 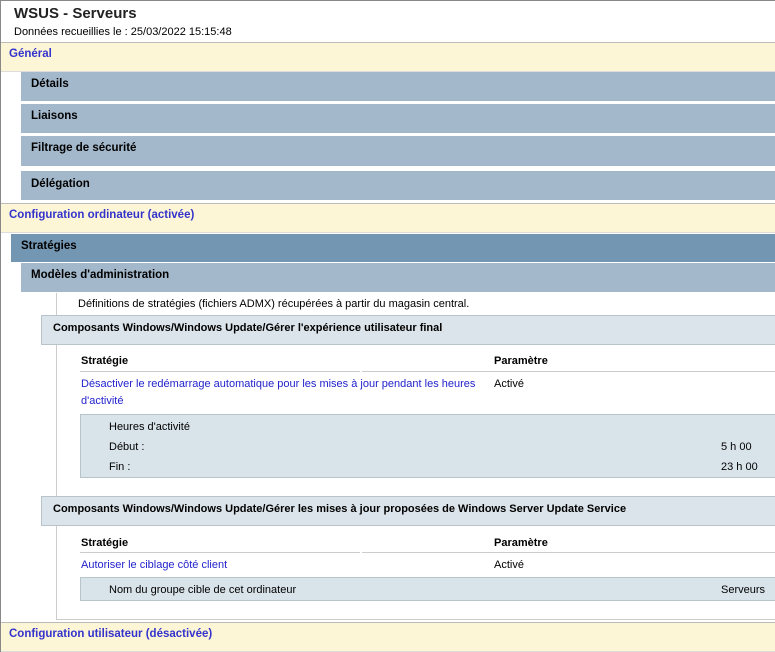 I want to click on active-hours-title: Heures d'activité, so click(x=149, y=427).